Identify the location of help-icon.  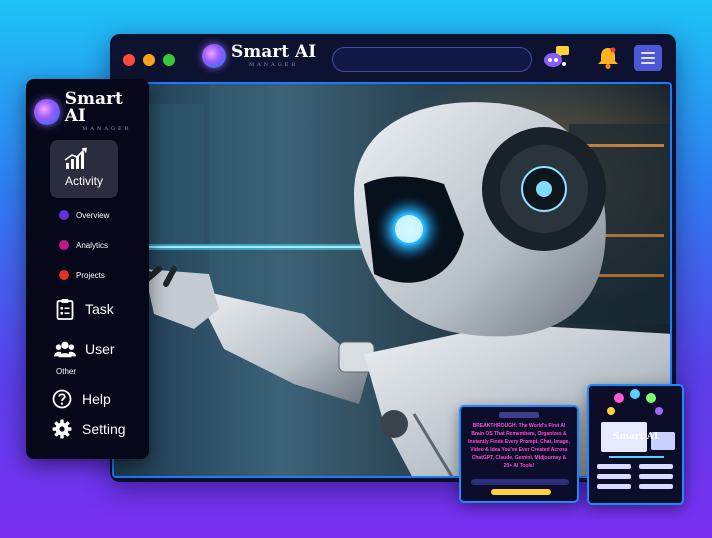
(62, 399).